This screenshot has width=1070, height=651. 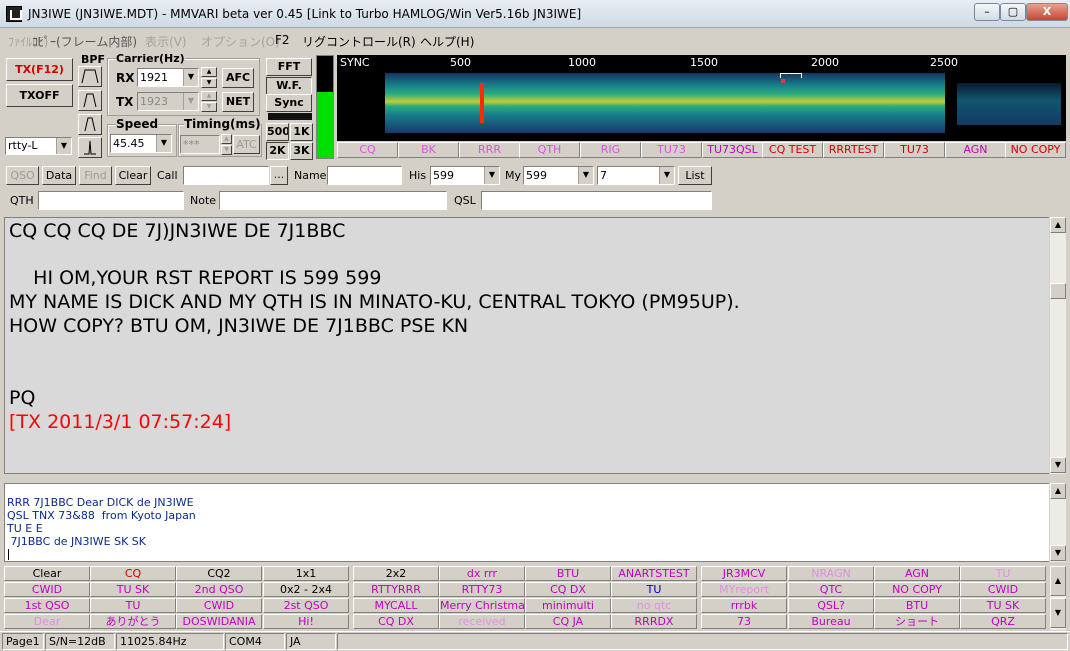 I want to click on macro-button: NO COPY, so click(x=917, y=589).